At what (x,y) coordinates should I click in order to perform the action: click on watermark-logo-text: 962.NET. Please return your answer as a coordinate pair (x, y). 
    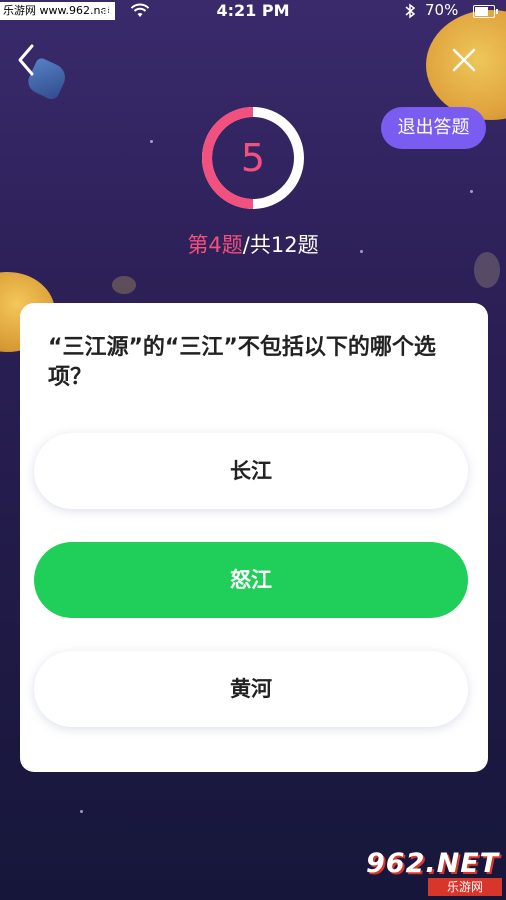
    Looking at the image, I should click on (433, 863).